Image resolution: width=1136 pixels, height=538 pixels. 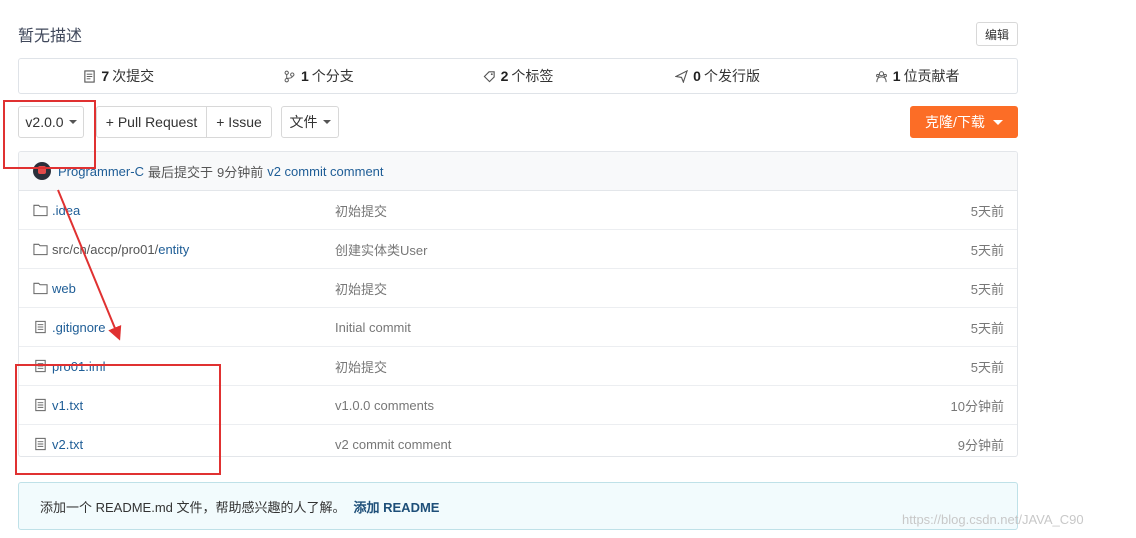 I want to click on tag-icon, so click(x=489, y=76).